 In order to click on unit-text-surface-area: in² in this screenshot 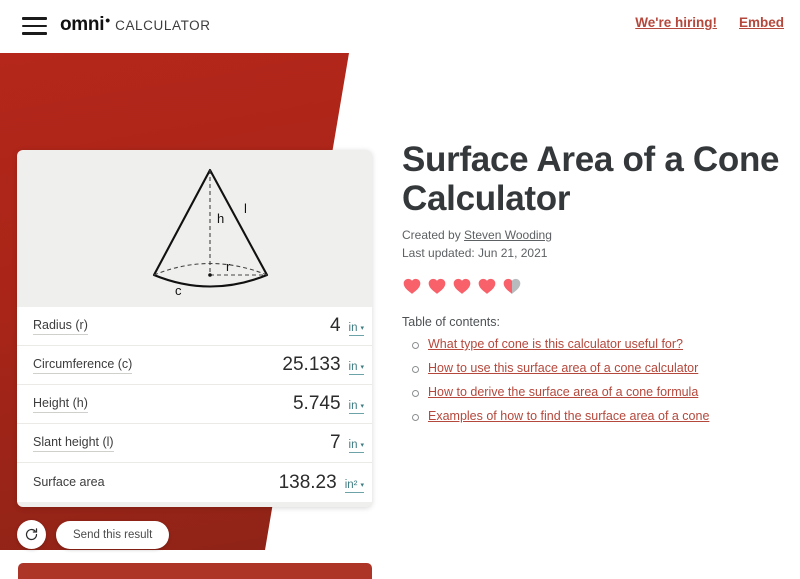, I will do `click(351, 484)`.